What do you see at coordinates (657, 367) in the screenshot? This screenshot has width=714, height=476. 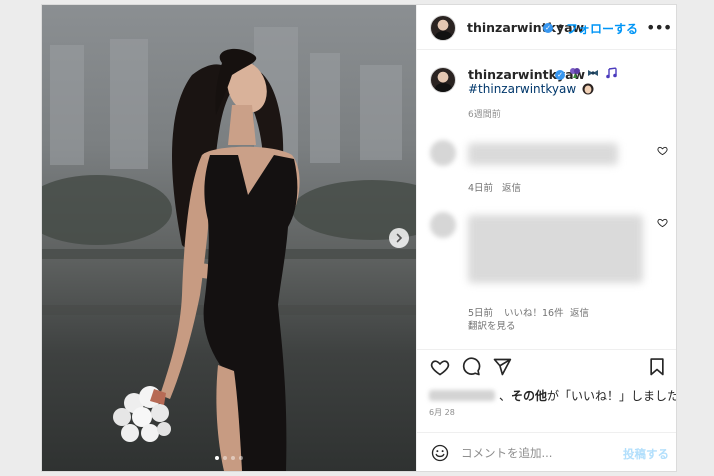 I see `bookmark-icon` at bounding box center [657, 367].